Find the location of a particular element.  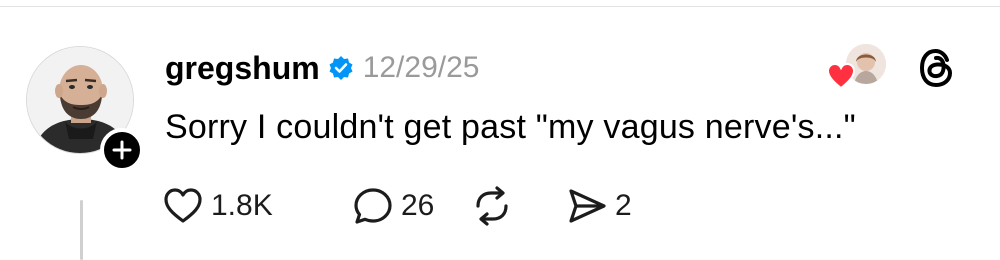

verified-badge-icon is located at coordinates (341, 68).